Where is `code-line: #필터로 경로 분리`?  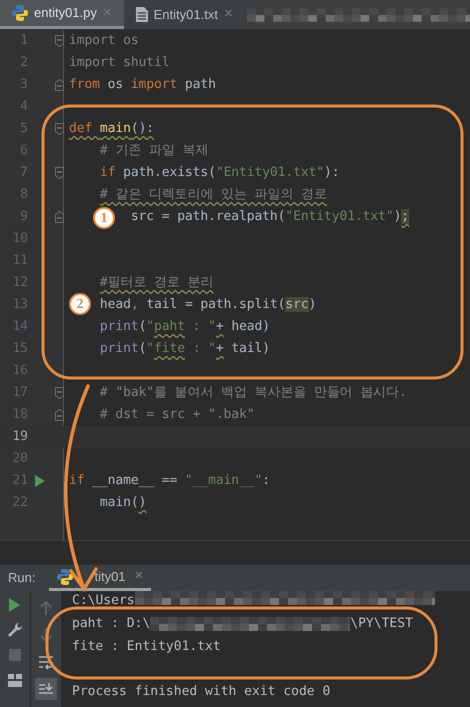
code-line: #필터로 경로 분리 is located at coordinates (156, 283).